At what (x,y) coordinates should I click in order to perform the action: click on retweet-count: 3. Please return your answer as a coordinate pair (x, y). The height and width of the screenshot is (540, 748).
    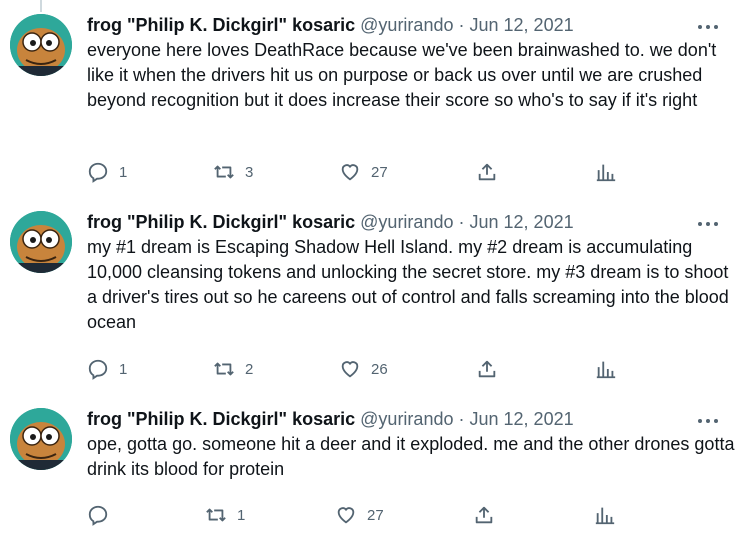
    Looking at the image, I should click on (249, 172).